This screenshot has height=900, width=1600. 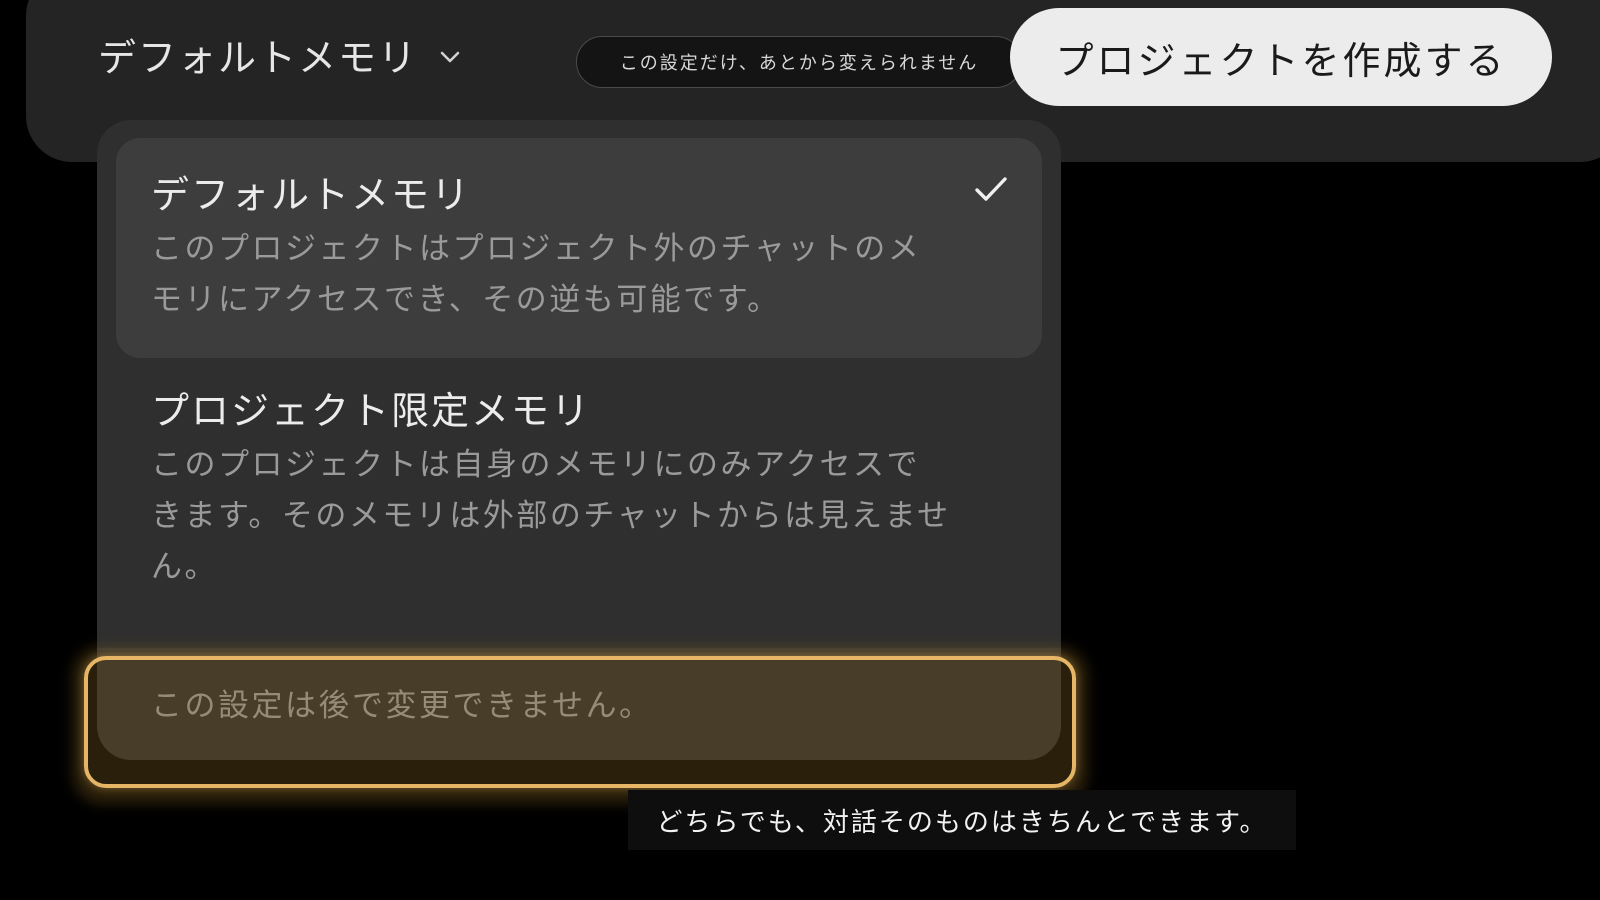 I want to click on chevron-down-icon, so click(x=450, y=57).